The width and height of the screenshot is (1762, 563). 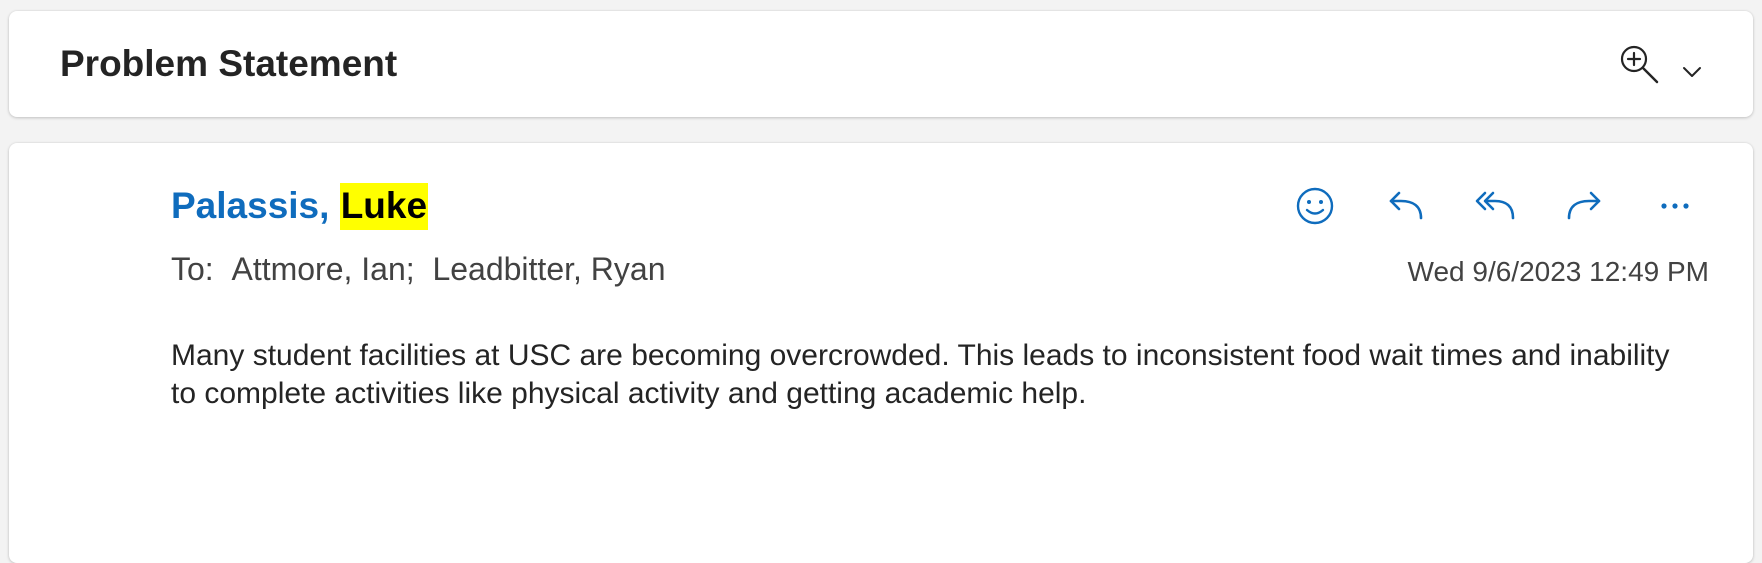 What do you see at coordinates (192, 269) in the screenshot?
I see `to-label: To:` at bounding box center [192, 269].